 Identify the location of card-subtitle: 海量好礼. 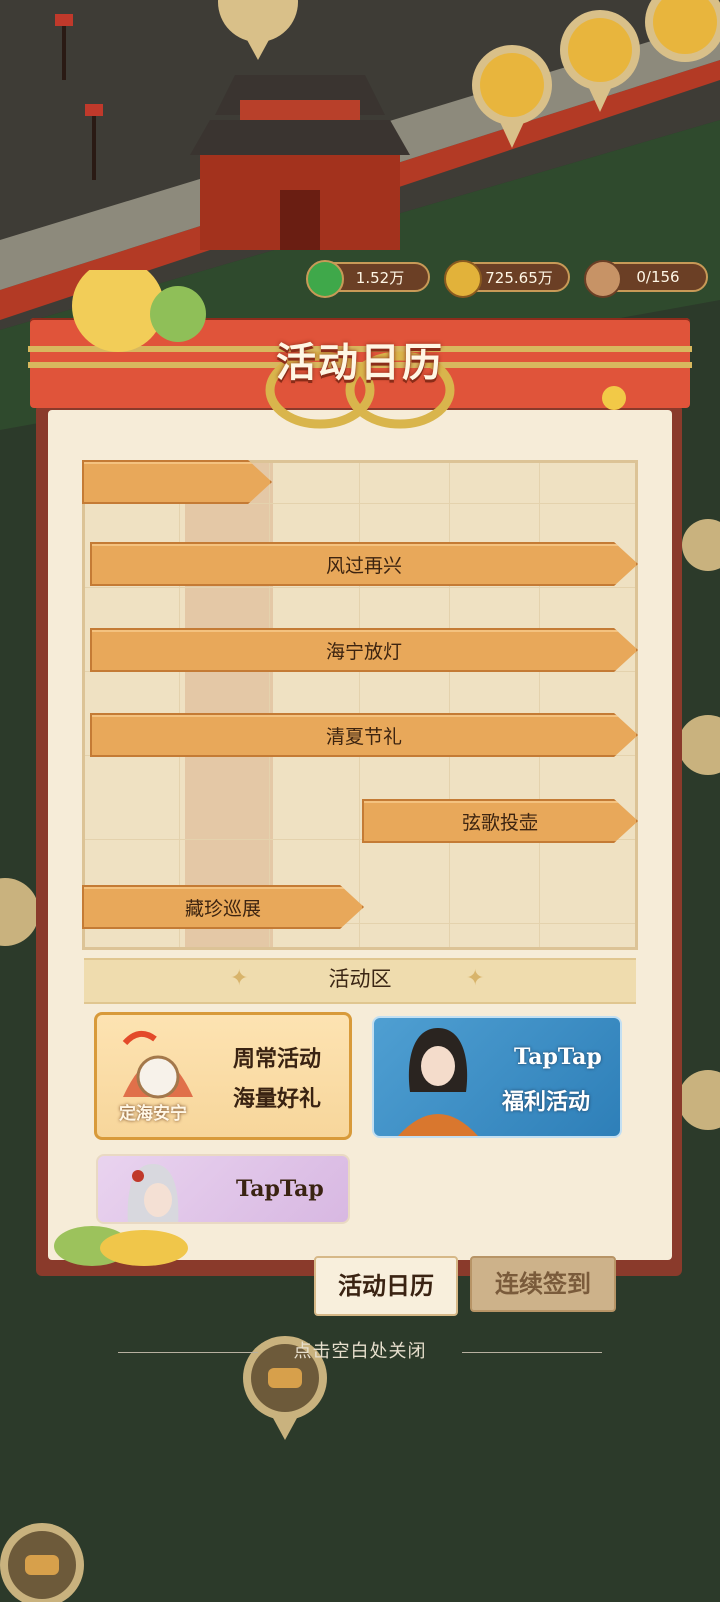
(277, 1099).